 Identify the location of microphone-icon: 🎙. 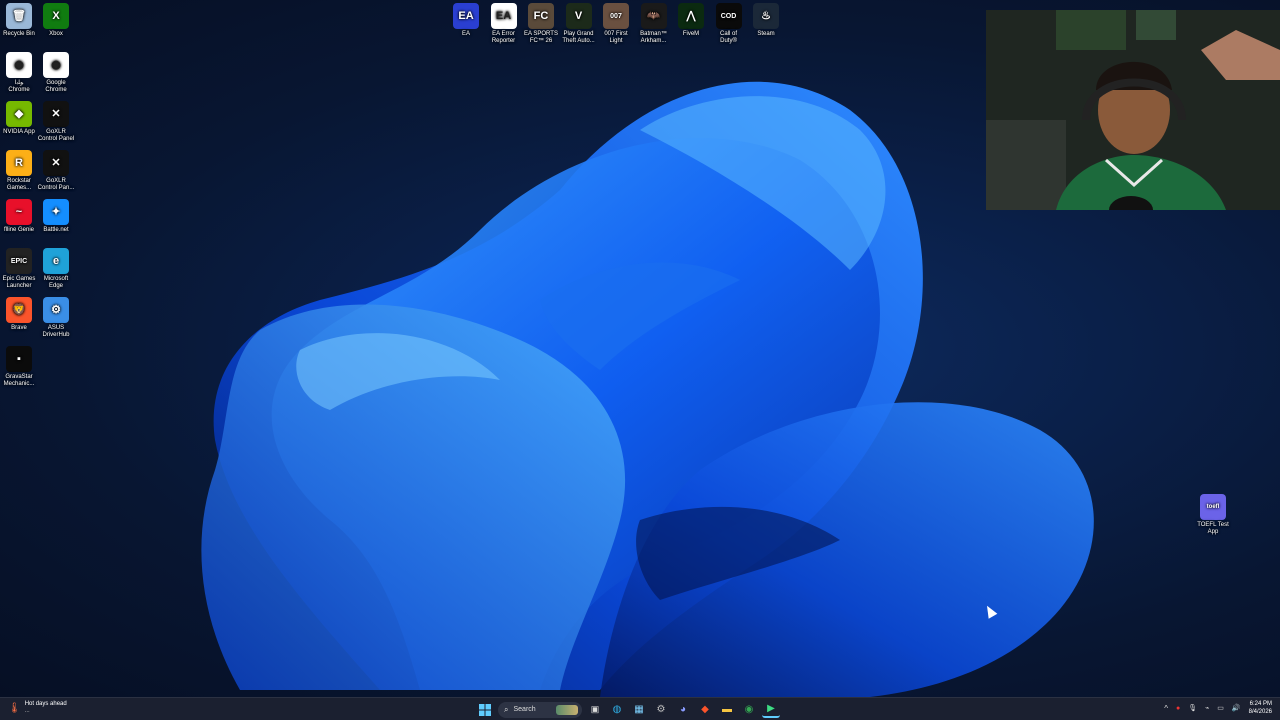
(1192, 708).